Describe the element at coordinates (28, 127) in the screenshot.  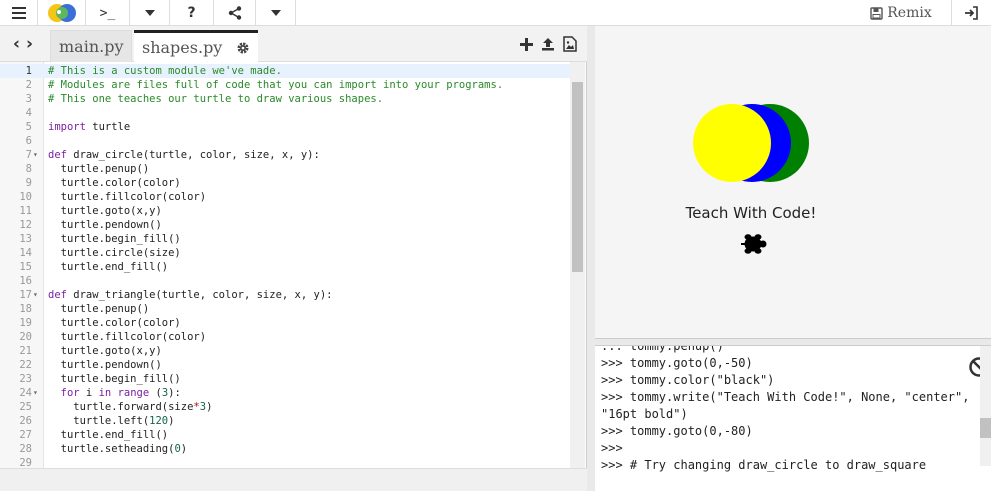
I see `line-number: 5` at that location.